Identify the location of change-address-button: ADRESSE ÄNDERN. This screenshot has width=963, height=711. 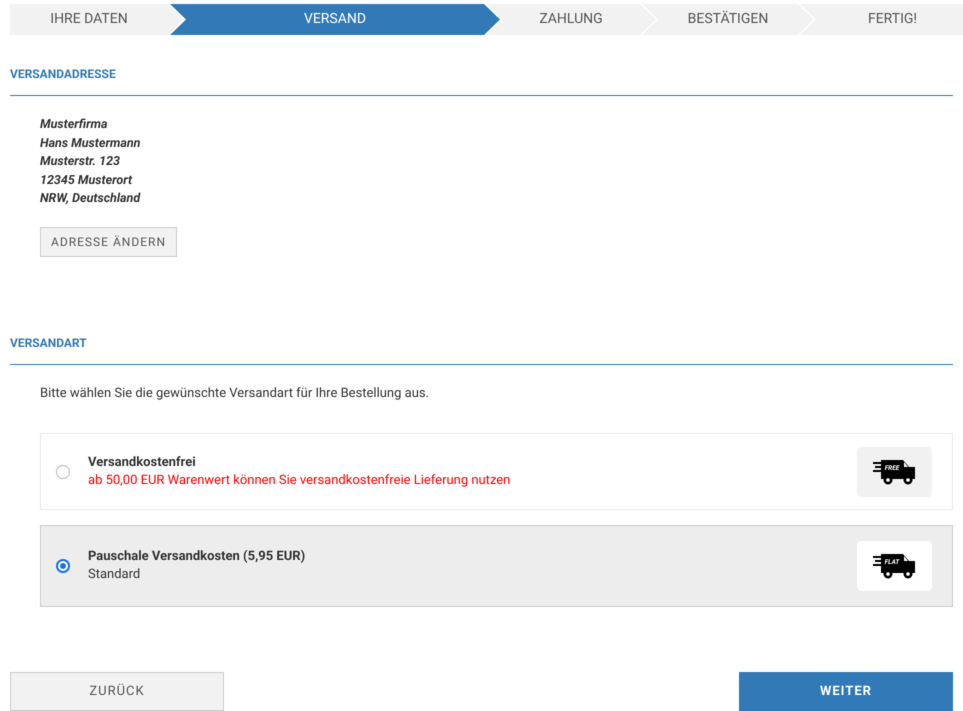
(109, 241).